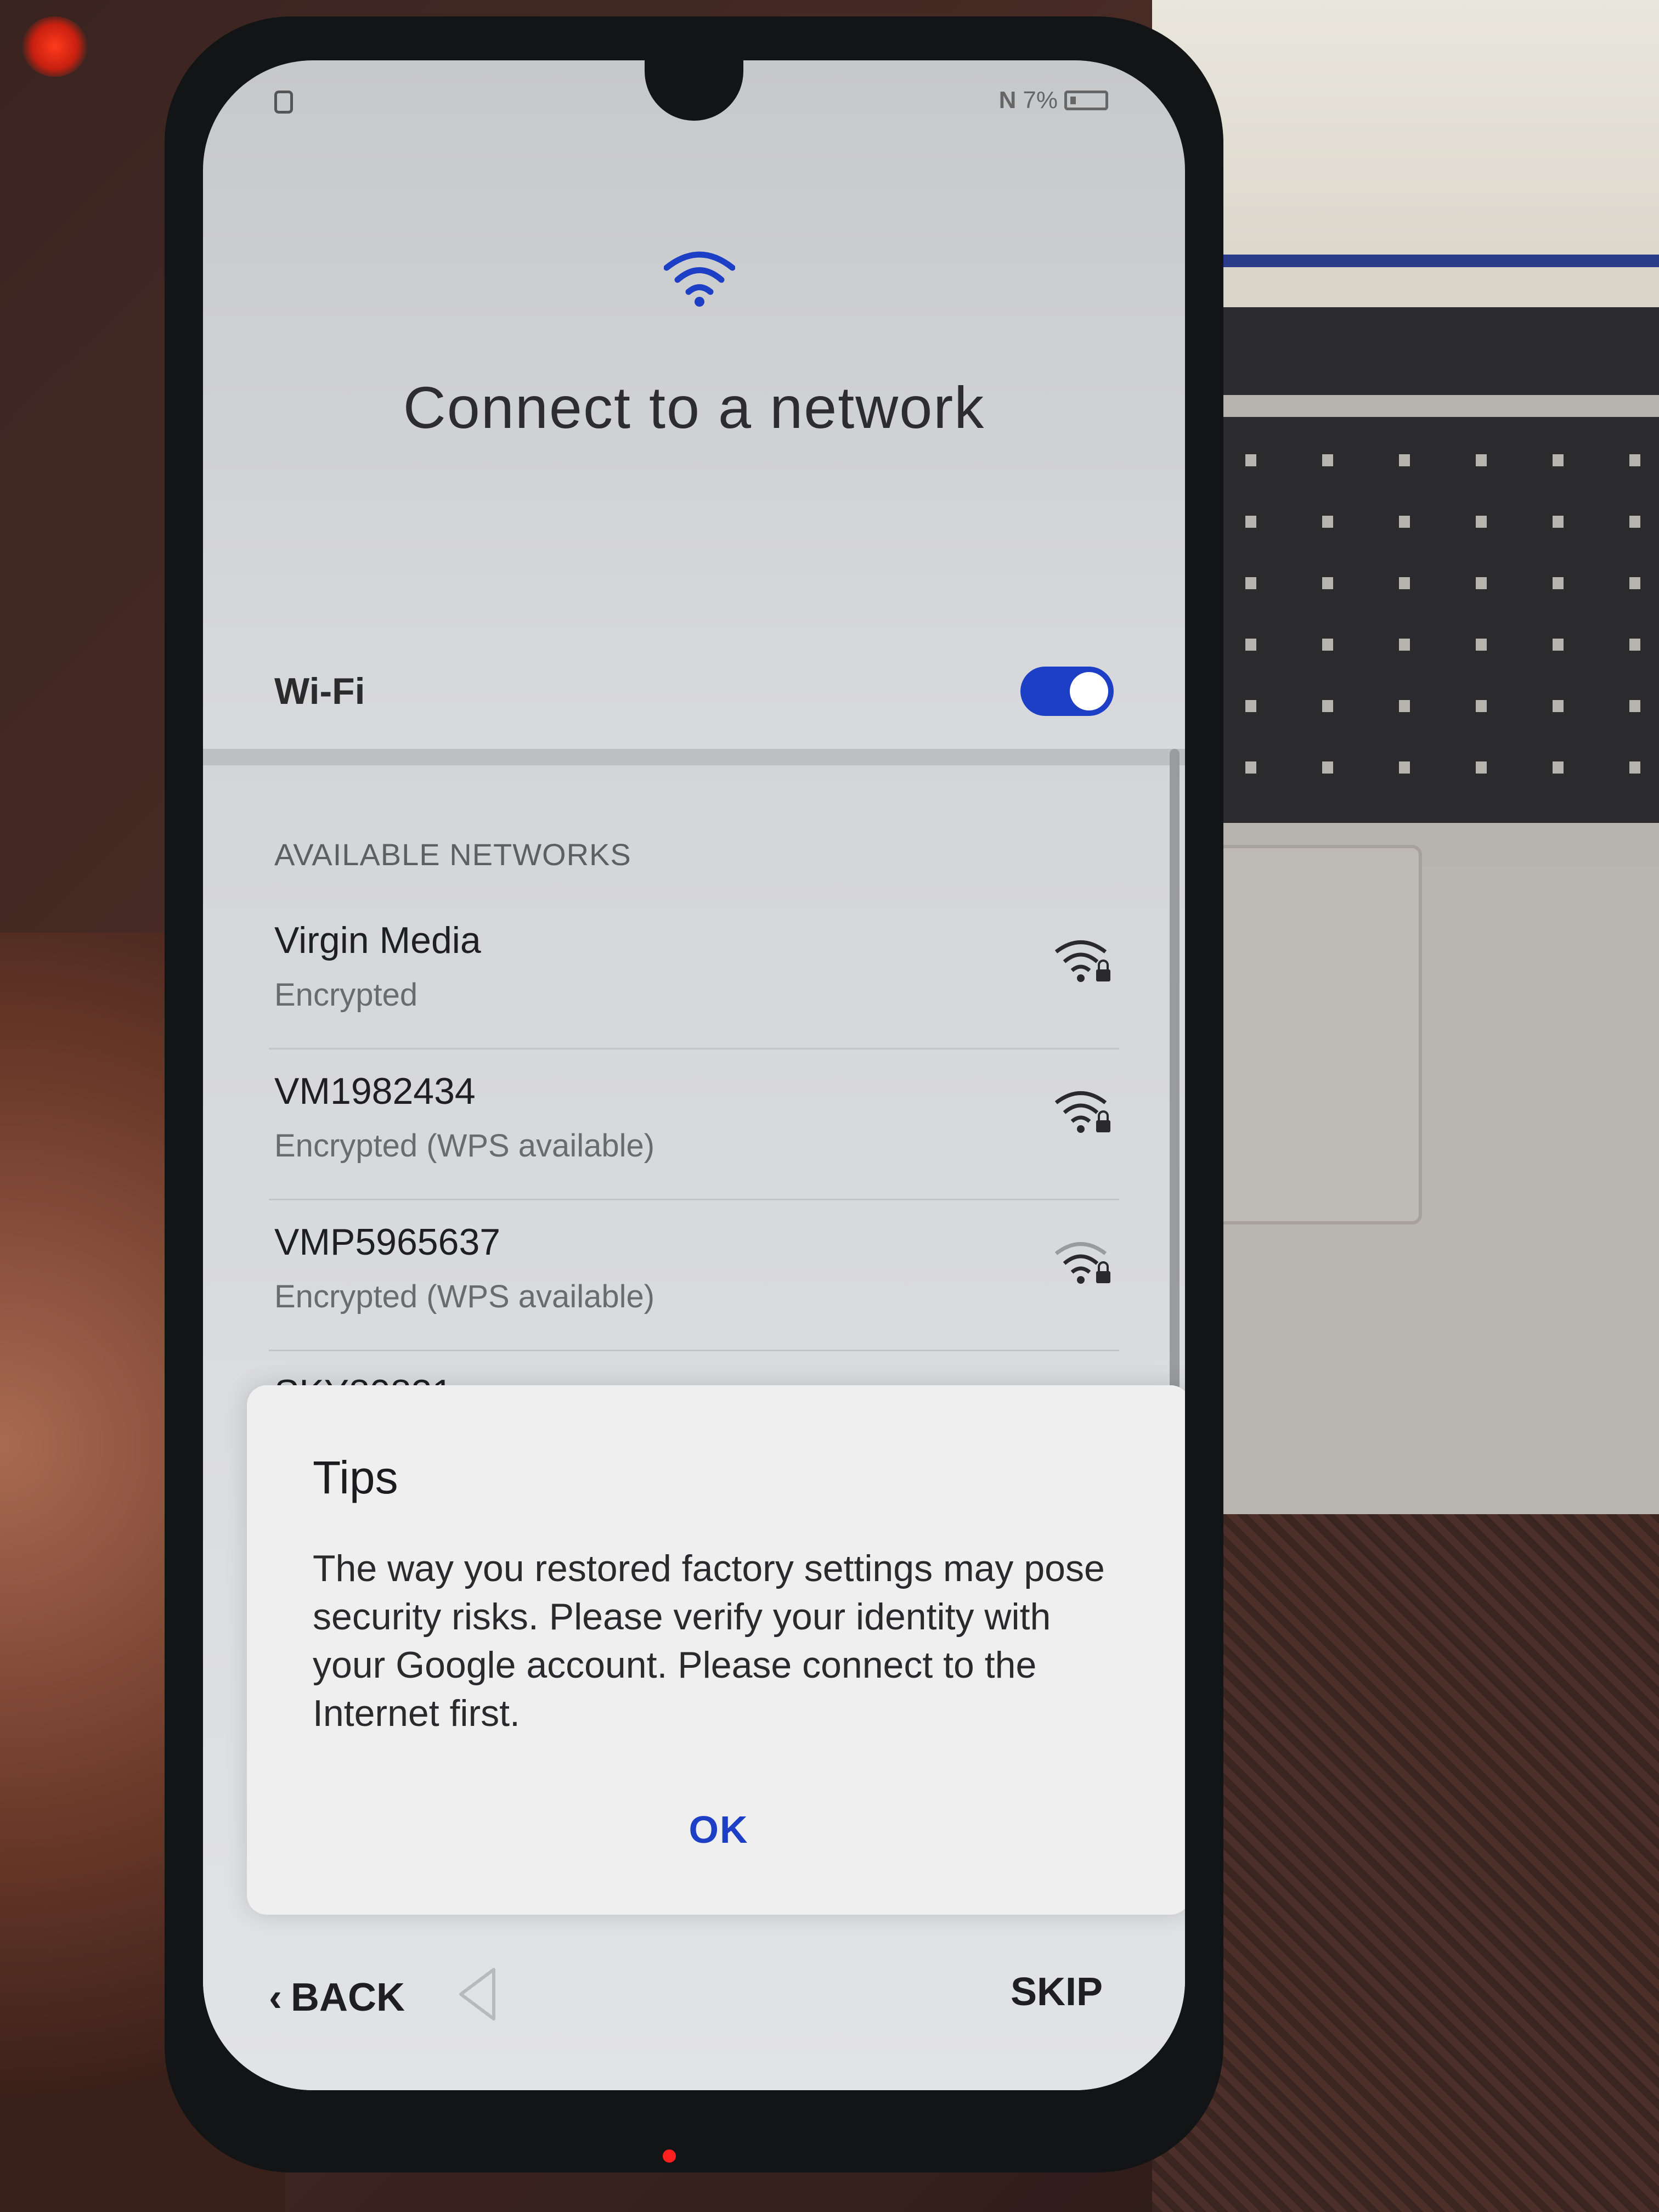 This screenshot has width=1659, height=2212. Describe the element at coordinates (346, 995) in the screenshot. I see `network-status: Encrypted` at that location.